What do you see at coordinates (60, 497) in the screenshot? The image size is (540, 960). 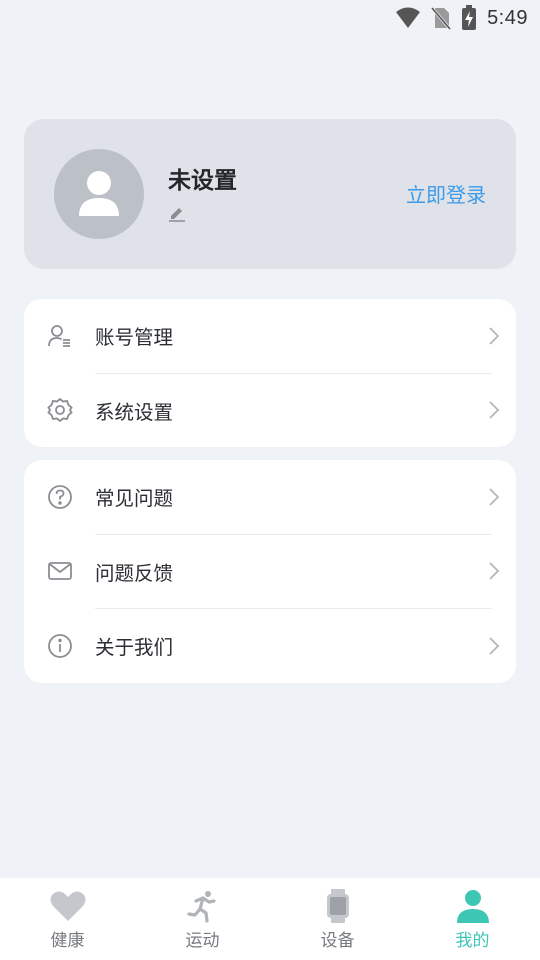 I see `question-circle-icon` at bounding box center [60, 497].